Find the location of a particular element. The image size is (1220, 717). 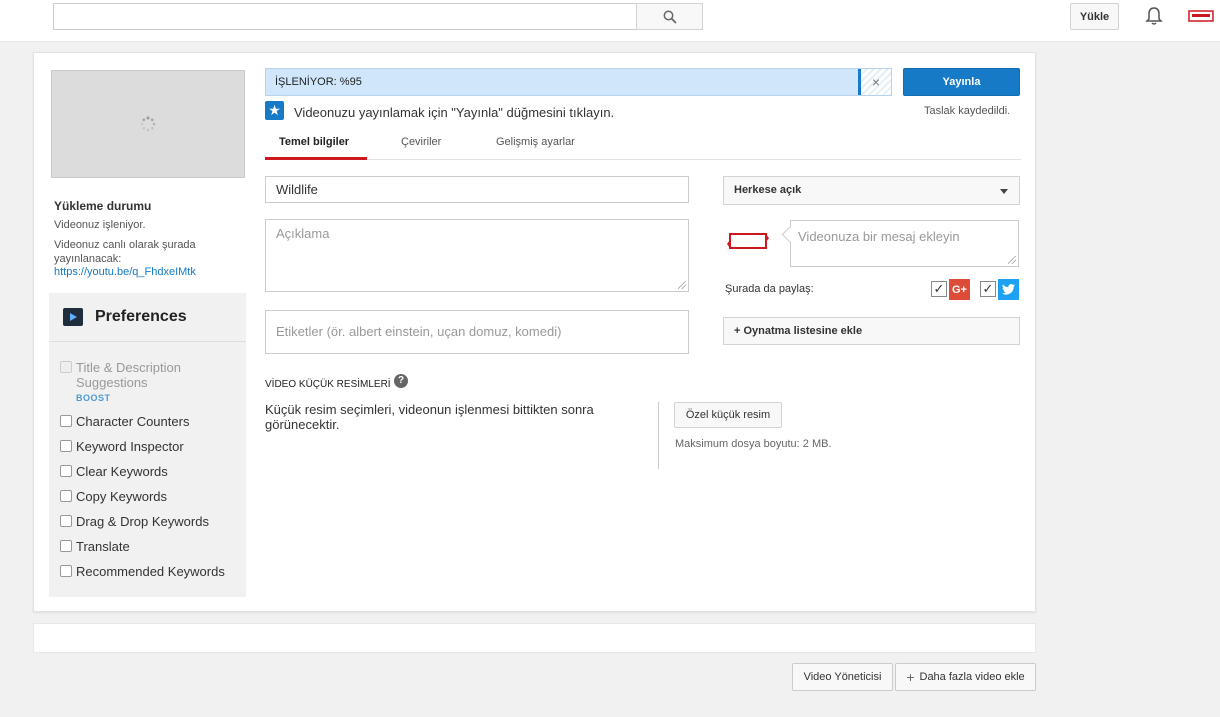

boost-badge: BOOST is located at coordinates (93, 398).